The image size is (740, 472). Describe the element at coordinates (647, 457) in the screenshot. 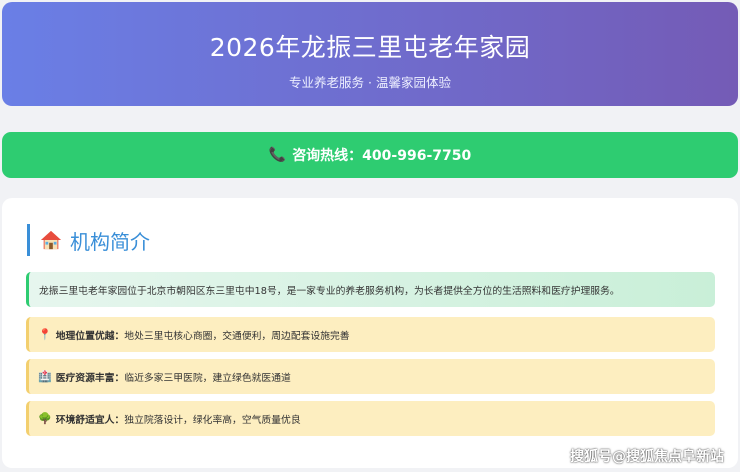

I see `watermark: 搜狐号@搜狐焦点阜新站` at that location.